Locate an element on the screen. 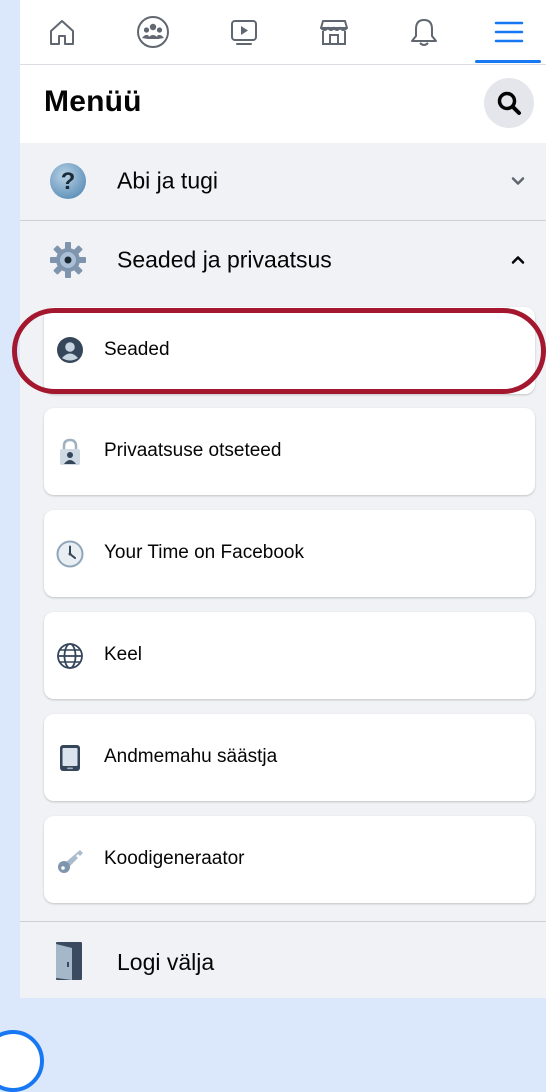 This screenshot has height=1092, width=546. groups-icon is located at coordinates (153, 32).